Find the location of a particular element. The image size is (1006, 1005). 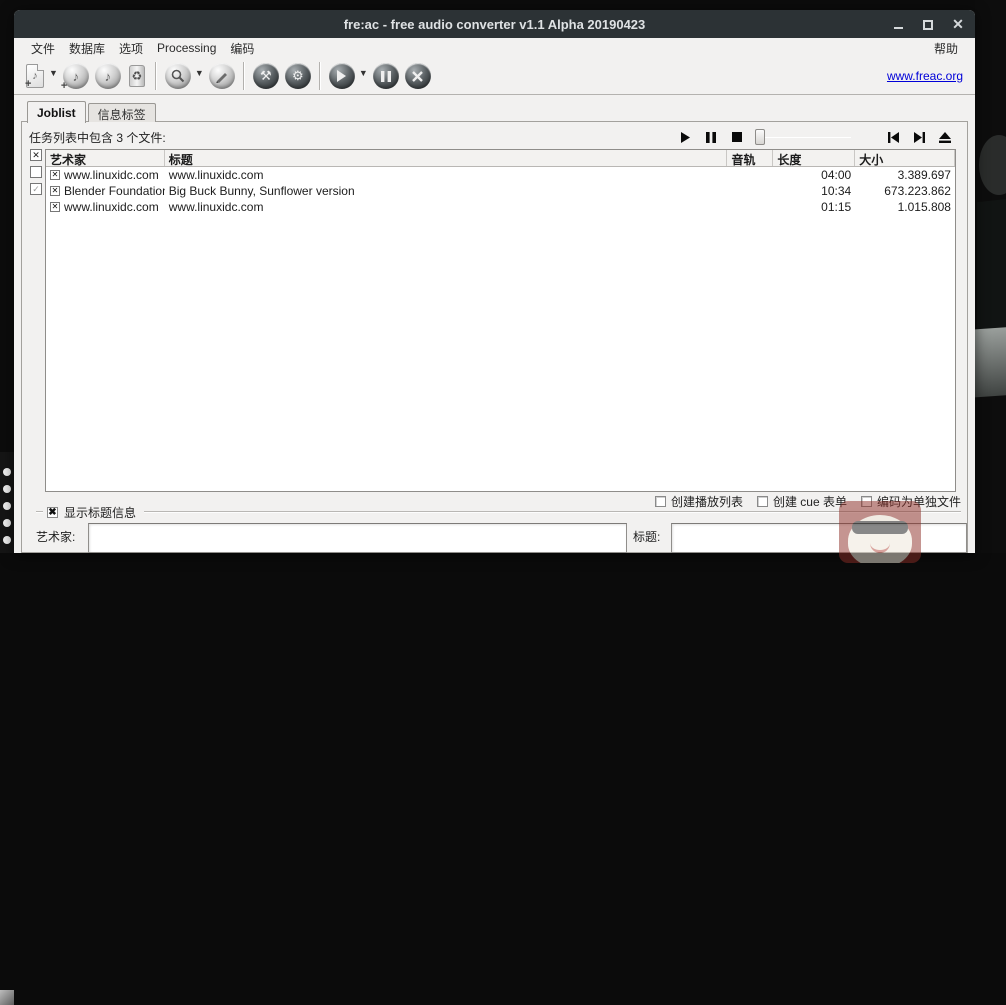

joblist-header: 艺术家 标题 音轨 长度 大小 is located at coordinates (500, 158).